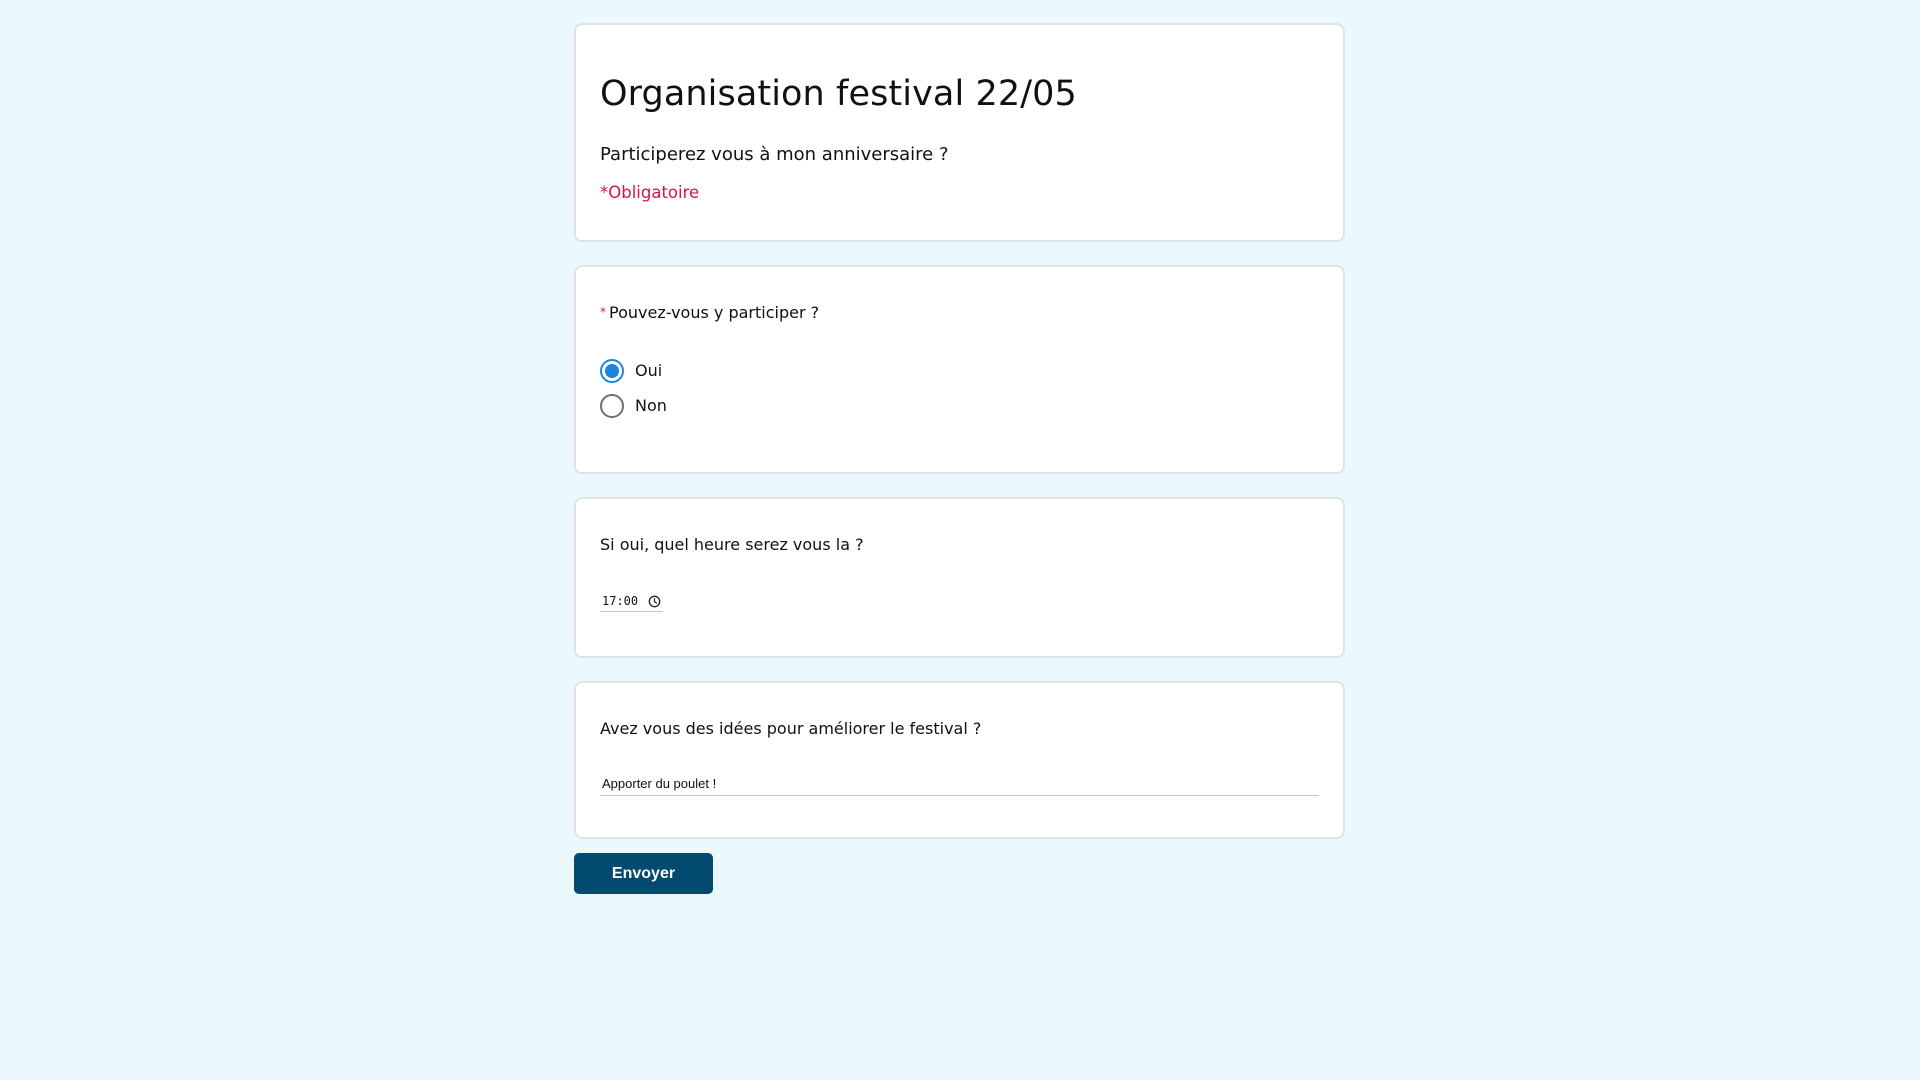 Image resolution: width=1920 pixels, height=1080 pixels. What do you see at coordinates (838, 94) in the screenshot?
I see `form-title: Organisation festival 22/05` at bounding box center [838, 94].